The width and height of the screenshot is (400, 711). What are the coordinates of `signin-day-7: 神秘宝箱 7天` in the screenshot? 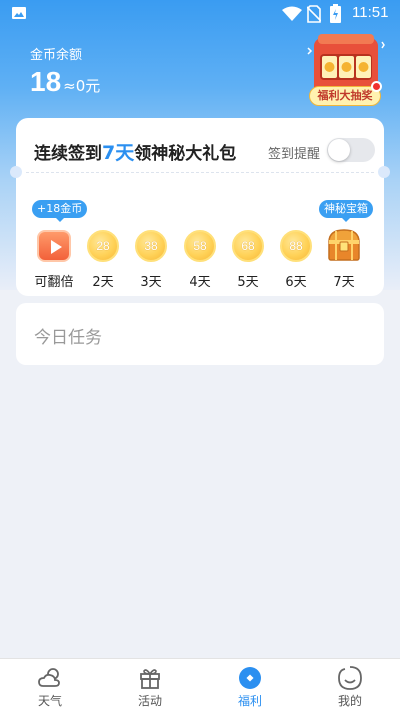 It's located at (346, 234).